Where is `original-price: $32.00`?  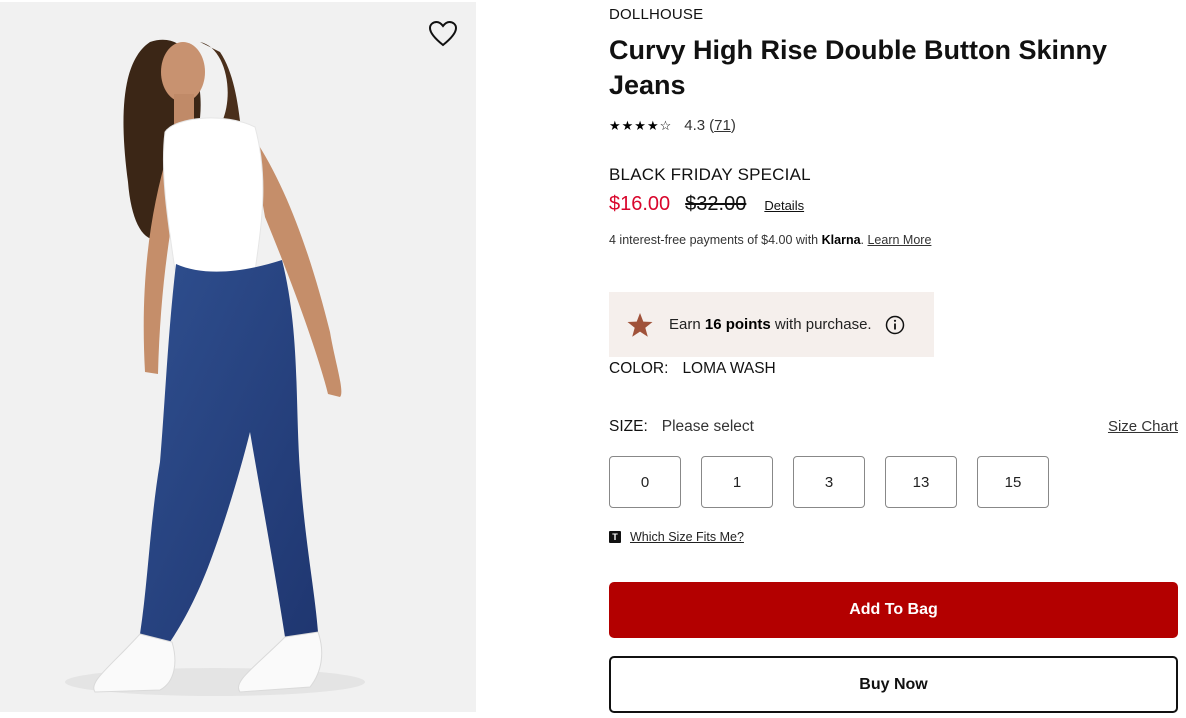 original-price: $32.00 is located at coordinates (716, 204).